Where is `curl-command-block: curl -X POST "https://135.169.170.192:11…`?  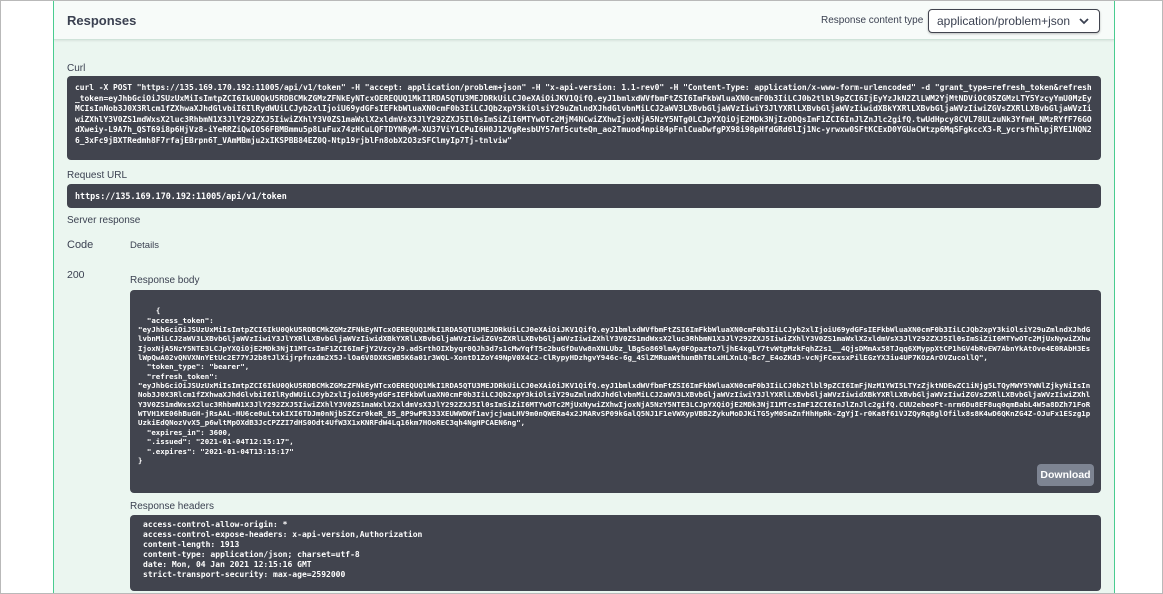
curl-command-block: curl -X POST "https://135.169.170.192:11… is located at coordinates (584, 118).